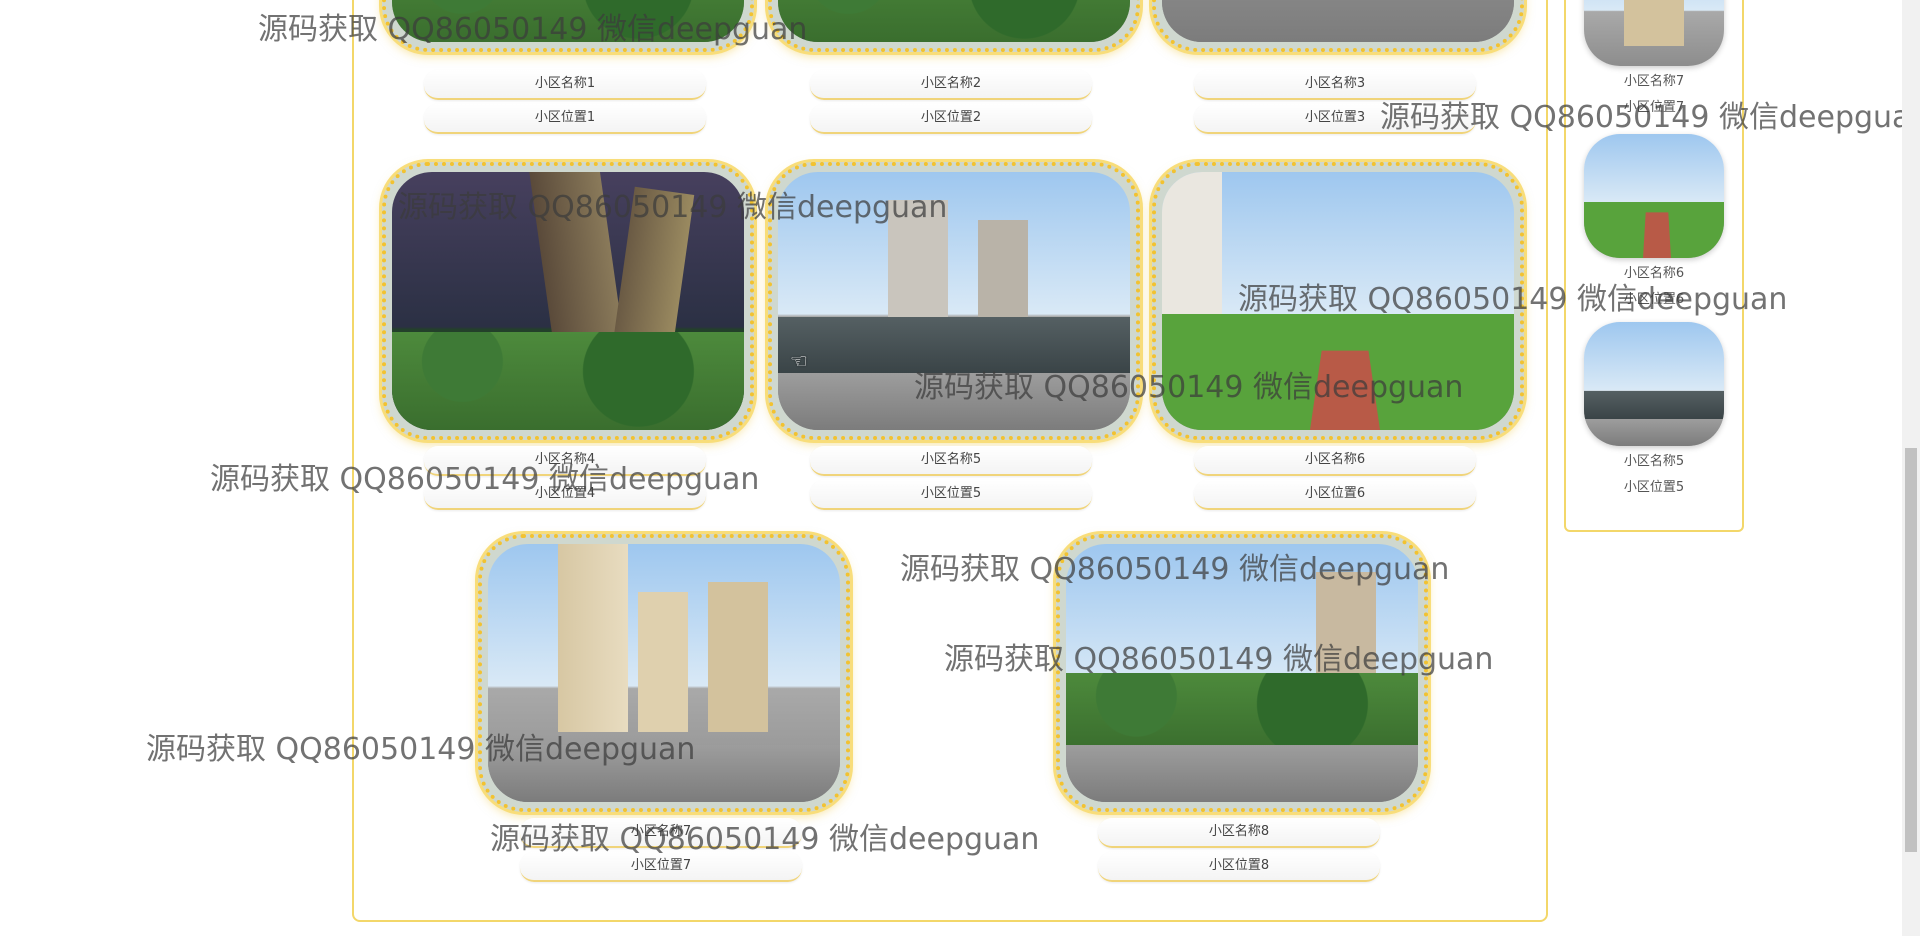 This screenshot has width=1920, height=936. Describe the element at coordinates (1654, 107) in the screenshot. I see `sidebar-item-location: 小区位置7` at that location.